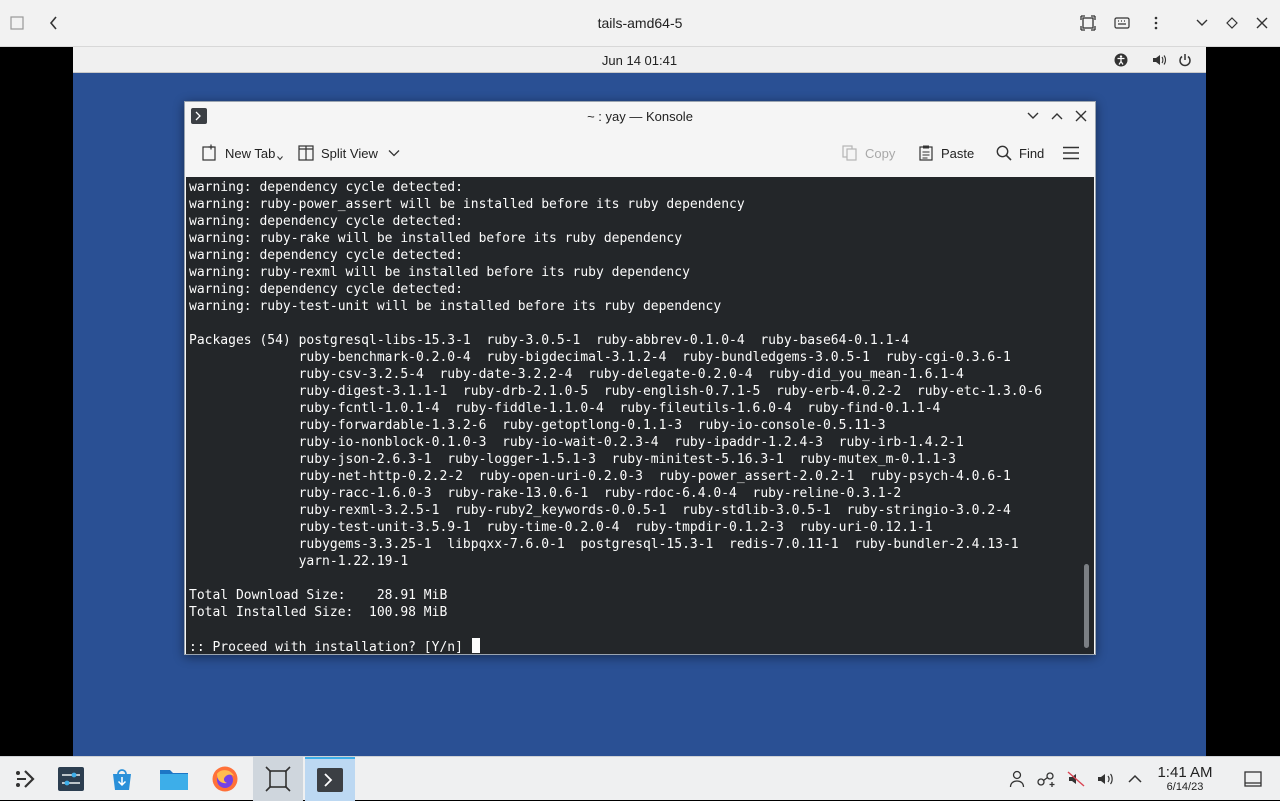 The width and height of the screenshot is (1280, 801). I want to click on konsole-titlebar: ~ : yay — Konsole, so click(640, 116).